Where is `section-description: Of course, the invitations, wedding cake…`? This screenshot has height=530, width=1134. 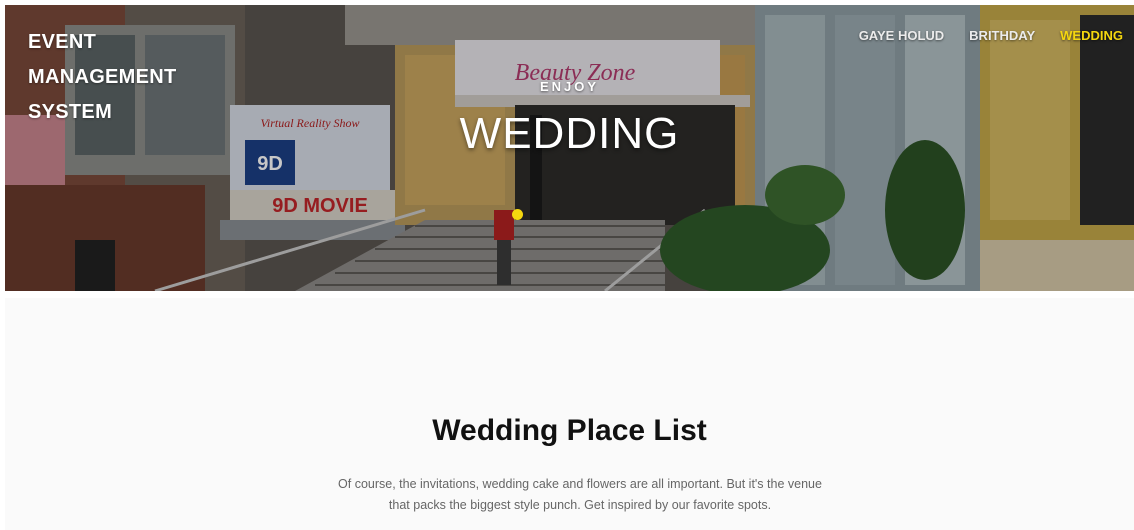 section-description: Of course, the invitations, wedding cake… is located at coordinates (580, 495).